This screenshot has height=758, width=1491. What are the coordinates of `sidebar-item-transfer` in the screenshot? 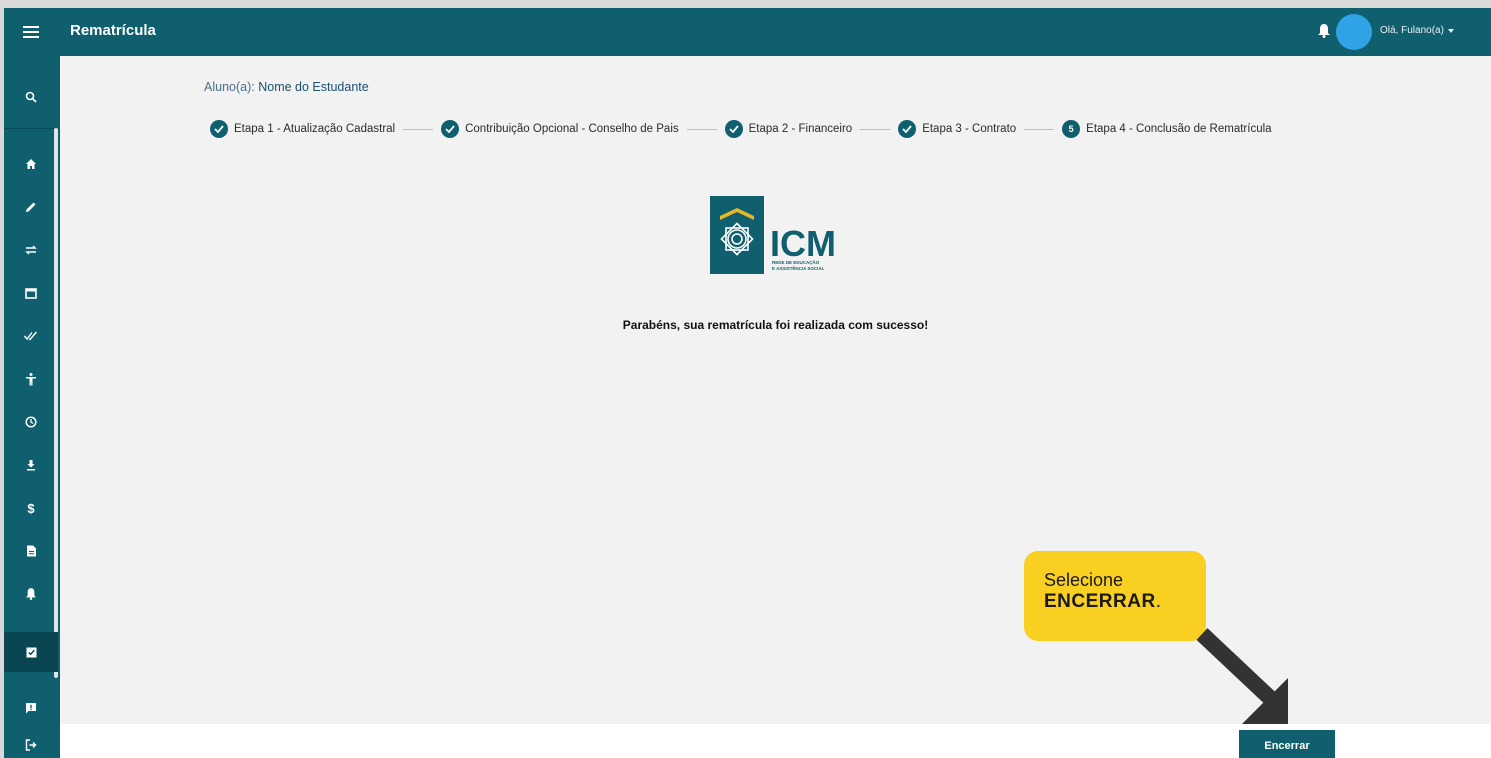 It's located at (31, 250).